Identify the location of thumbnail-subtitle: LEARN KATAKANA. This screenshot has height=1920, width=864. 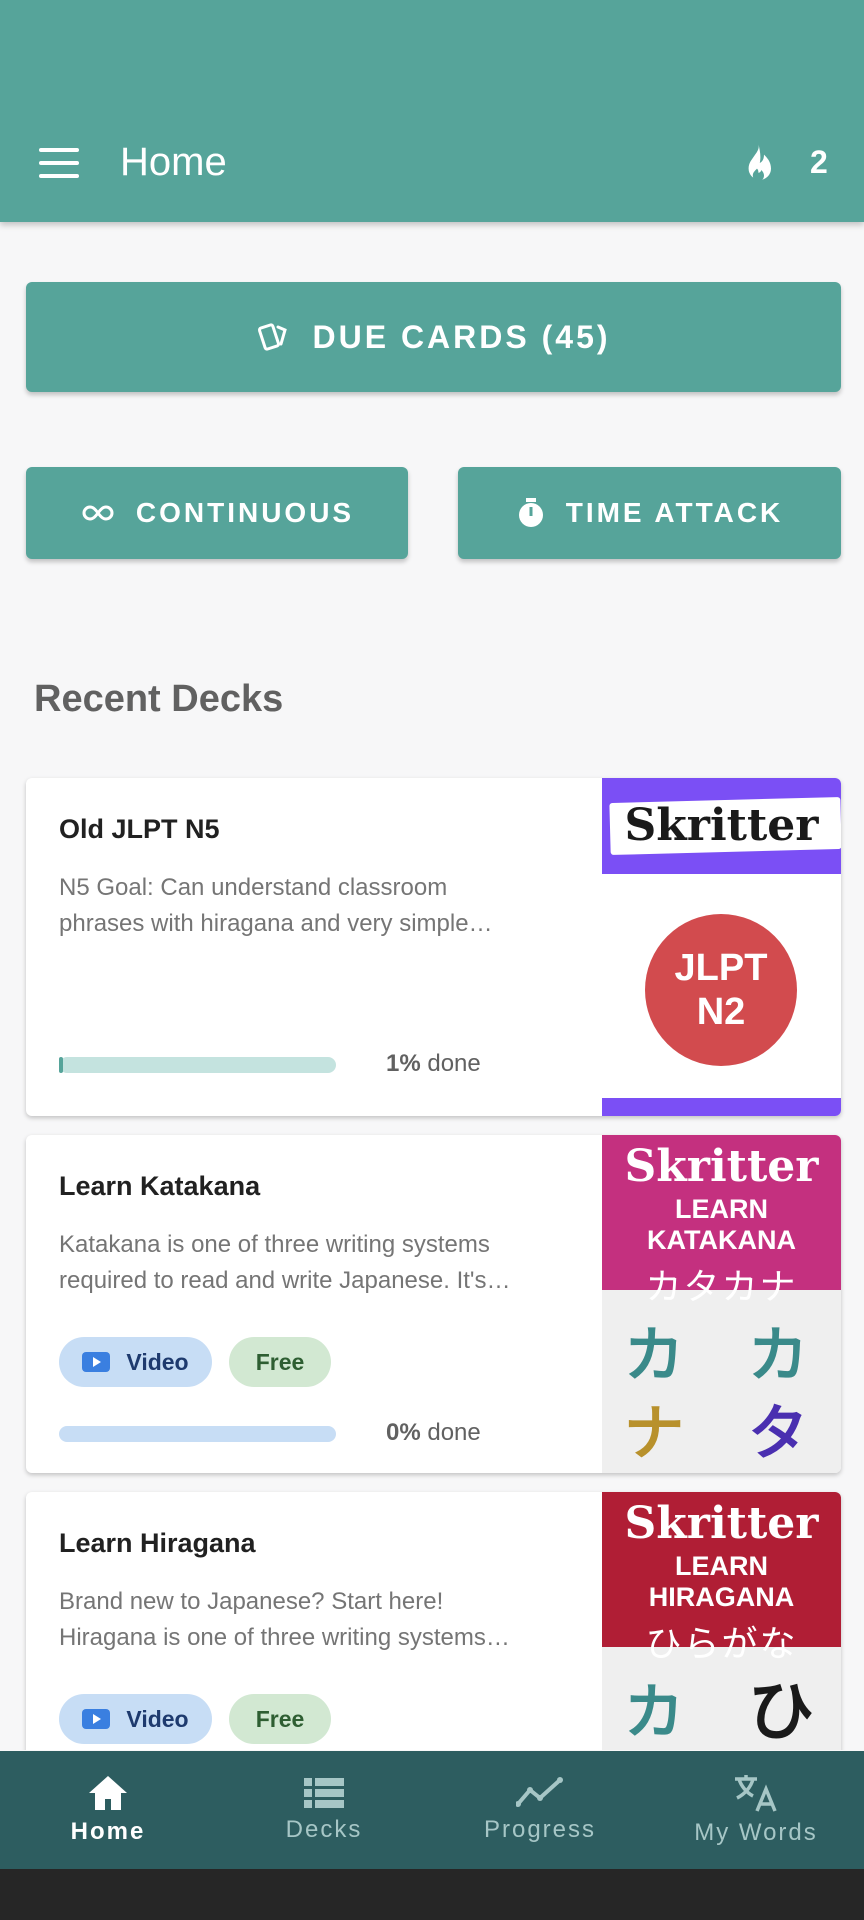
(721, 1224).